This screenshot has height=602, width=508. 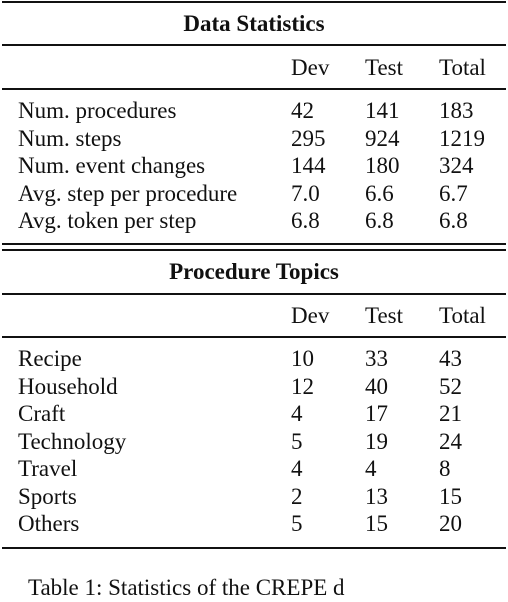 What do you see at coordinates (302, 358) in the screenshot?
I see `cell-dev: 10` at bounding box center [302, 358].